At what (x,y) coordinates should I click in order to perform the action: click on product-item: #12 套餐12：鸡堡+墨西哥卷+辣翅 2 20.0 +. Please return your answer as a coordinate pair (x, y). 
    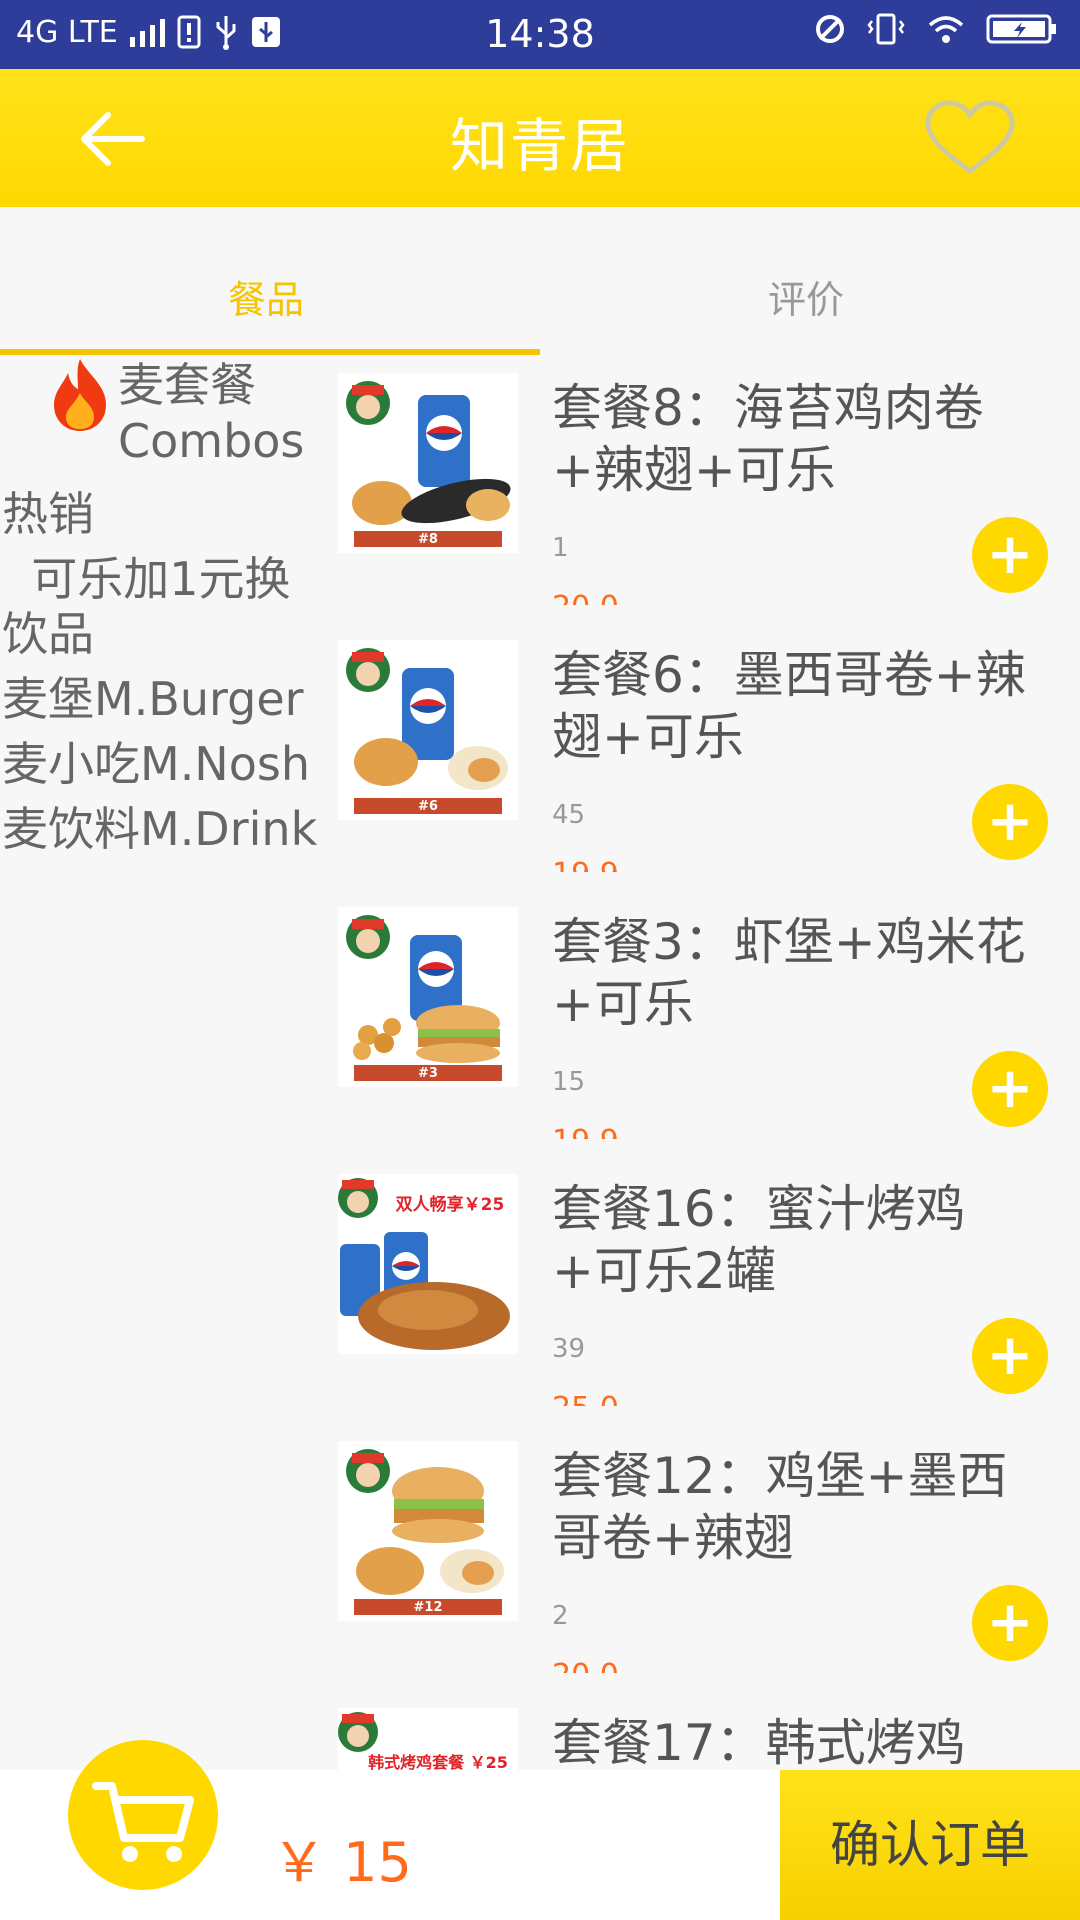
    Looking at the image, I should click on (700, 1558).